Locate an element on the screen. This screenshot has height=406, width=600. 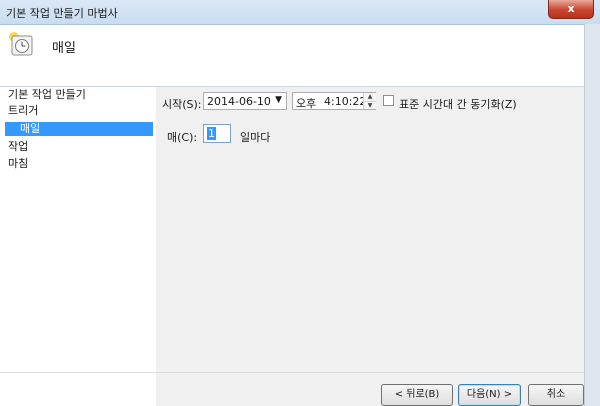
step-daily: 매일 is located at coordinates (79, 129).